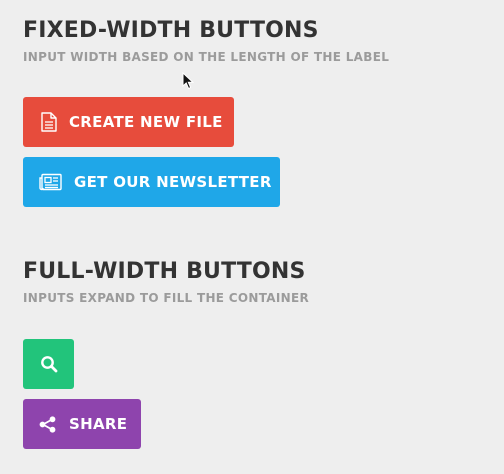  I want to click on get-newsletter-button: GET OUR NEWSLETTER, so click(151, 182).